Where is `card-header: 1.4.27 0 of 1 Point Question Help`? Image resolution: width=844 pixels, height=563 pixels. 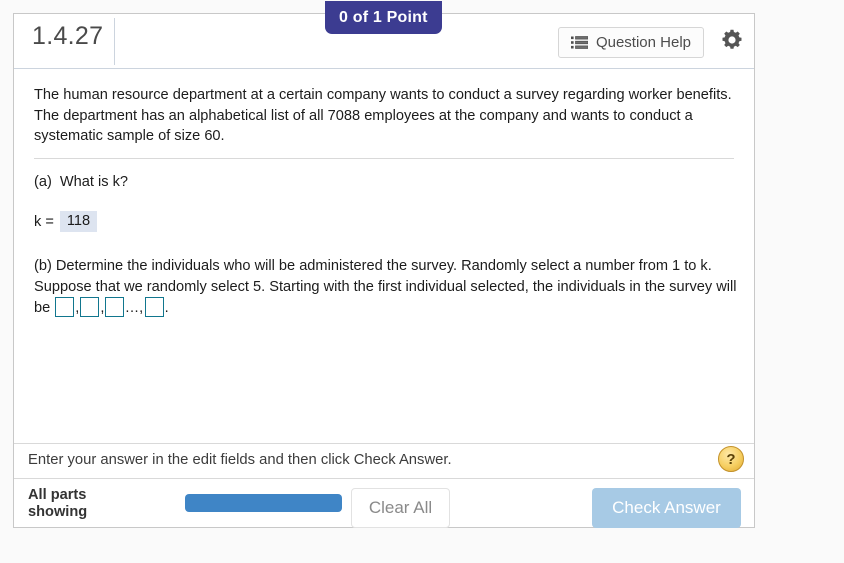 card-header: 1.4.27 0 of 1 Point Question Help is located at coordinates (384, 35).